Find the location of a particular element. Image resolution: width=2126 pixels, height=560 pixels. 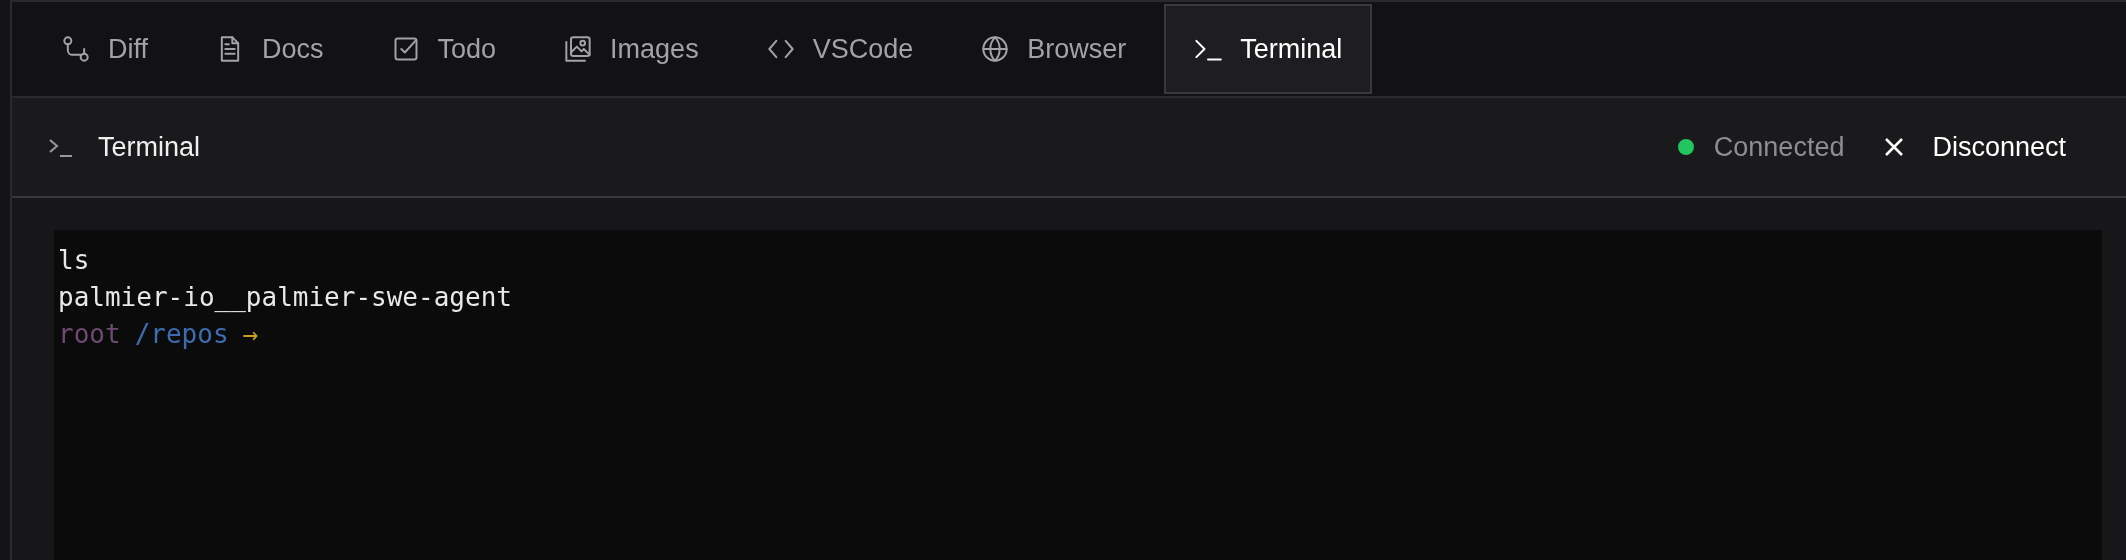

prompt-path: /repos is located at coordinates (181, 334).